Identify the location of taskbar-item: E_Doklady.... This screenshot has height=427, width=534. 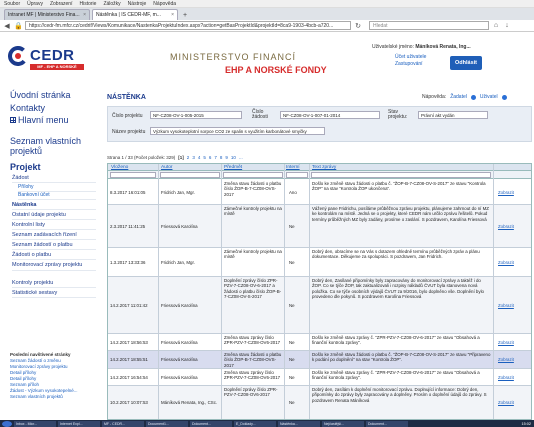
(255, 423).